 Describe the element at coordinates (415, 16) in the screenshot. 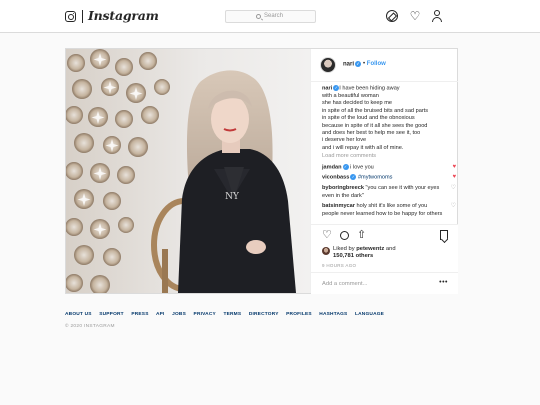

I see `activity-heart-icon: ♡` at that location.